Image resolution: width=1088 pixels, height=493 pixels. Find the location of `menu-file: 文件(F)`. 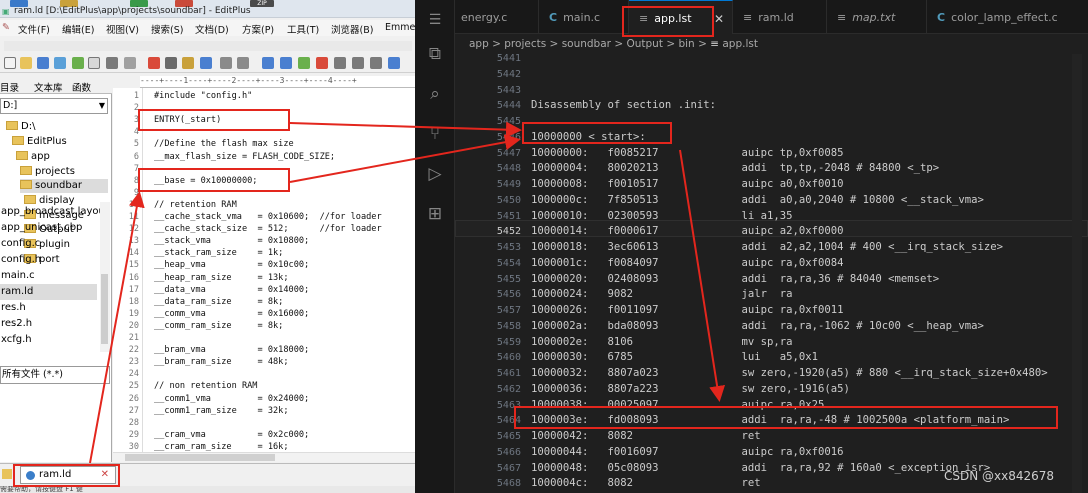

menu-file: 文件(F) is located at coordinates (34, 29).